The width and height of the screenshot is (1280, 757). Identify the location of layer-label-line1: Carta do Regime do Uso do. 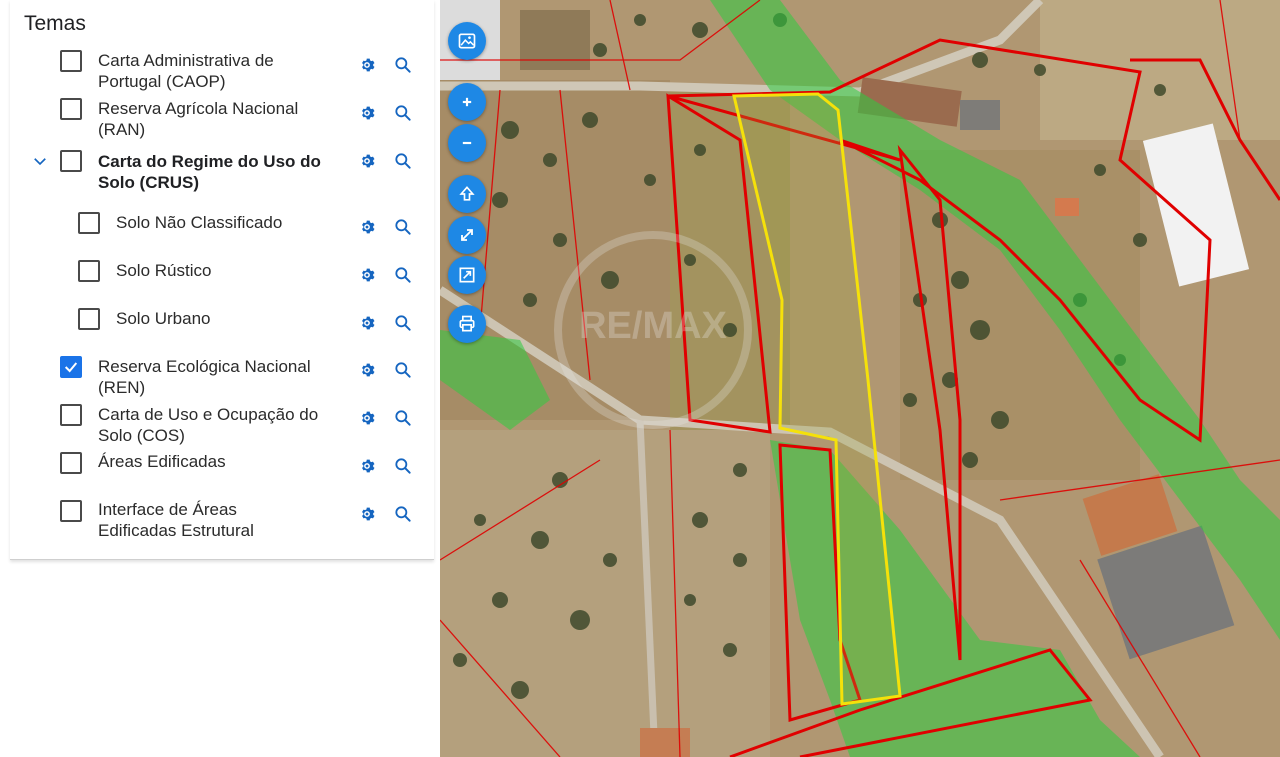
(209, 161).